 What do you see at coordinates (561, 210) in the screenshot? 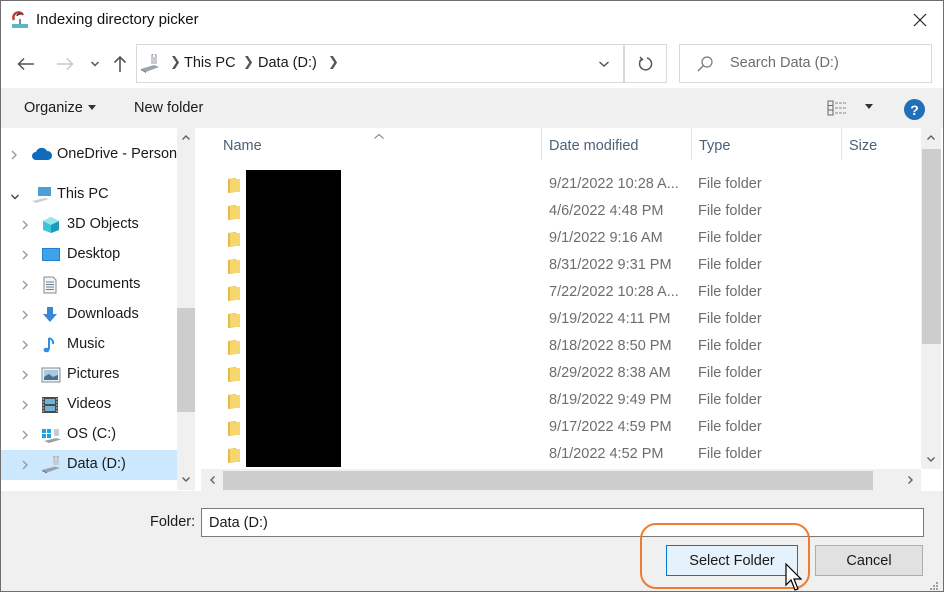
I see `file-row: 4/6/2022 4:48 PM File folder` at bounding box center [561, 210].